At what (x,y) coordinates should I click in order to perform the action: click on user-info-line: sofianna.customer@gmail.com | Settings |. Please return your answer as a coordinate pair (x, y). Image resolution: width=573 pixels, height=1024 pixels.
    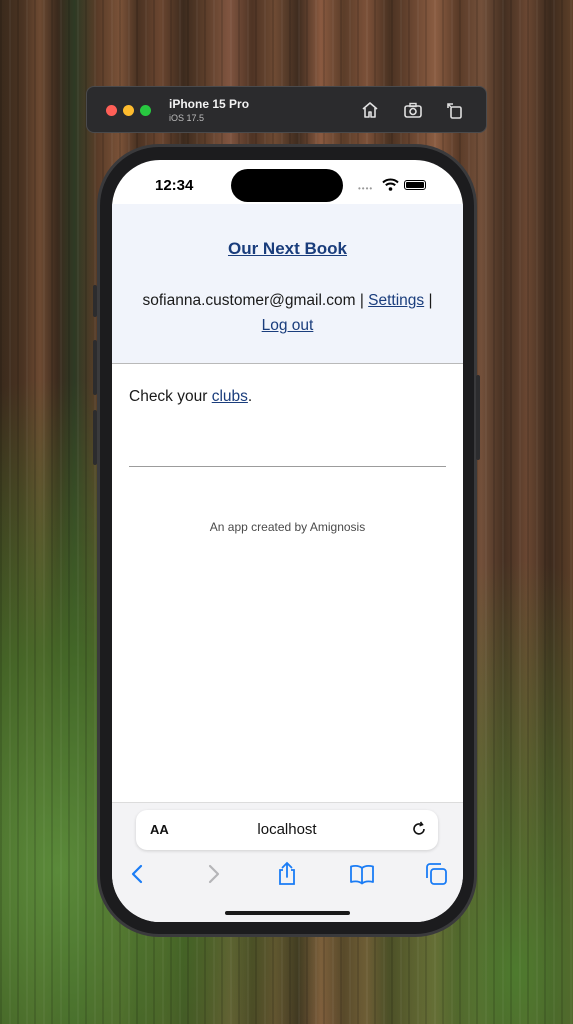
    Looking at the image, I should click on (287, 301).